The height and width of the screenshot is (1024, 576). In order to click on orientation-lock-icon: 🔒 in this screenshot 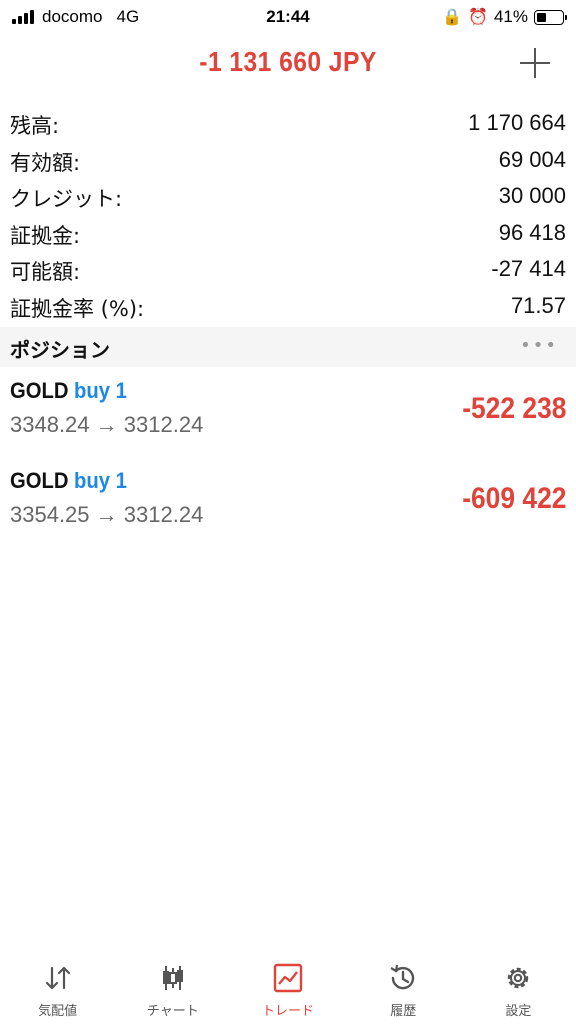, I will do `click(452, 17)`.